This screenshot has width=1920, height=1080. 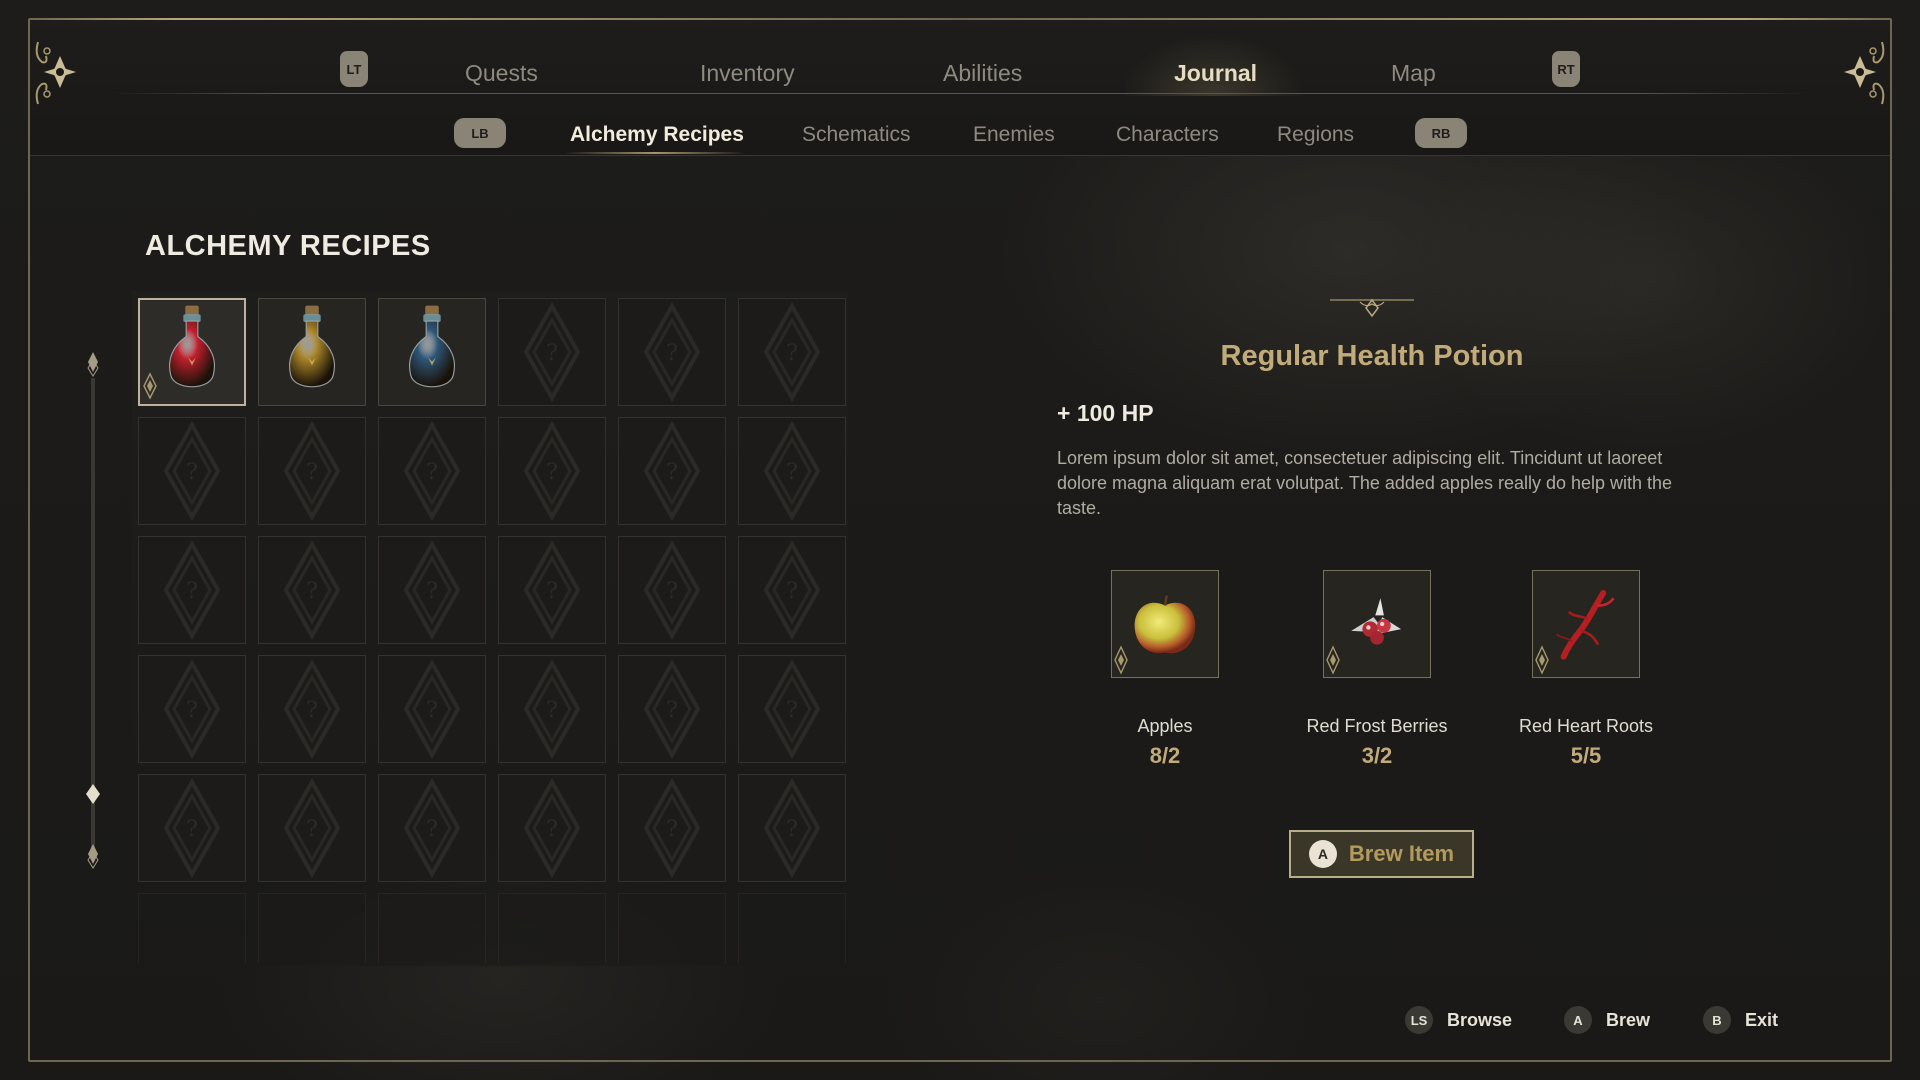 What do you see at coordinates (960, 93) in the screenshot?
I see `nav-divider` at bounding box center [960, 93].